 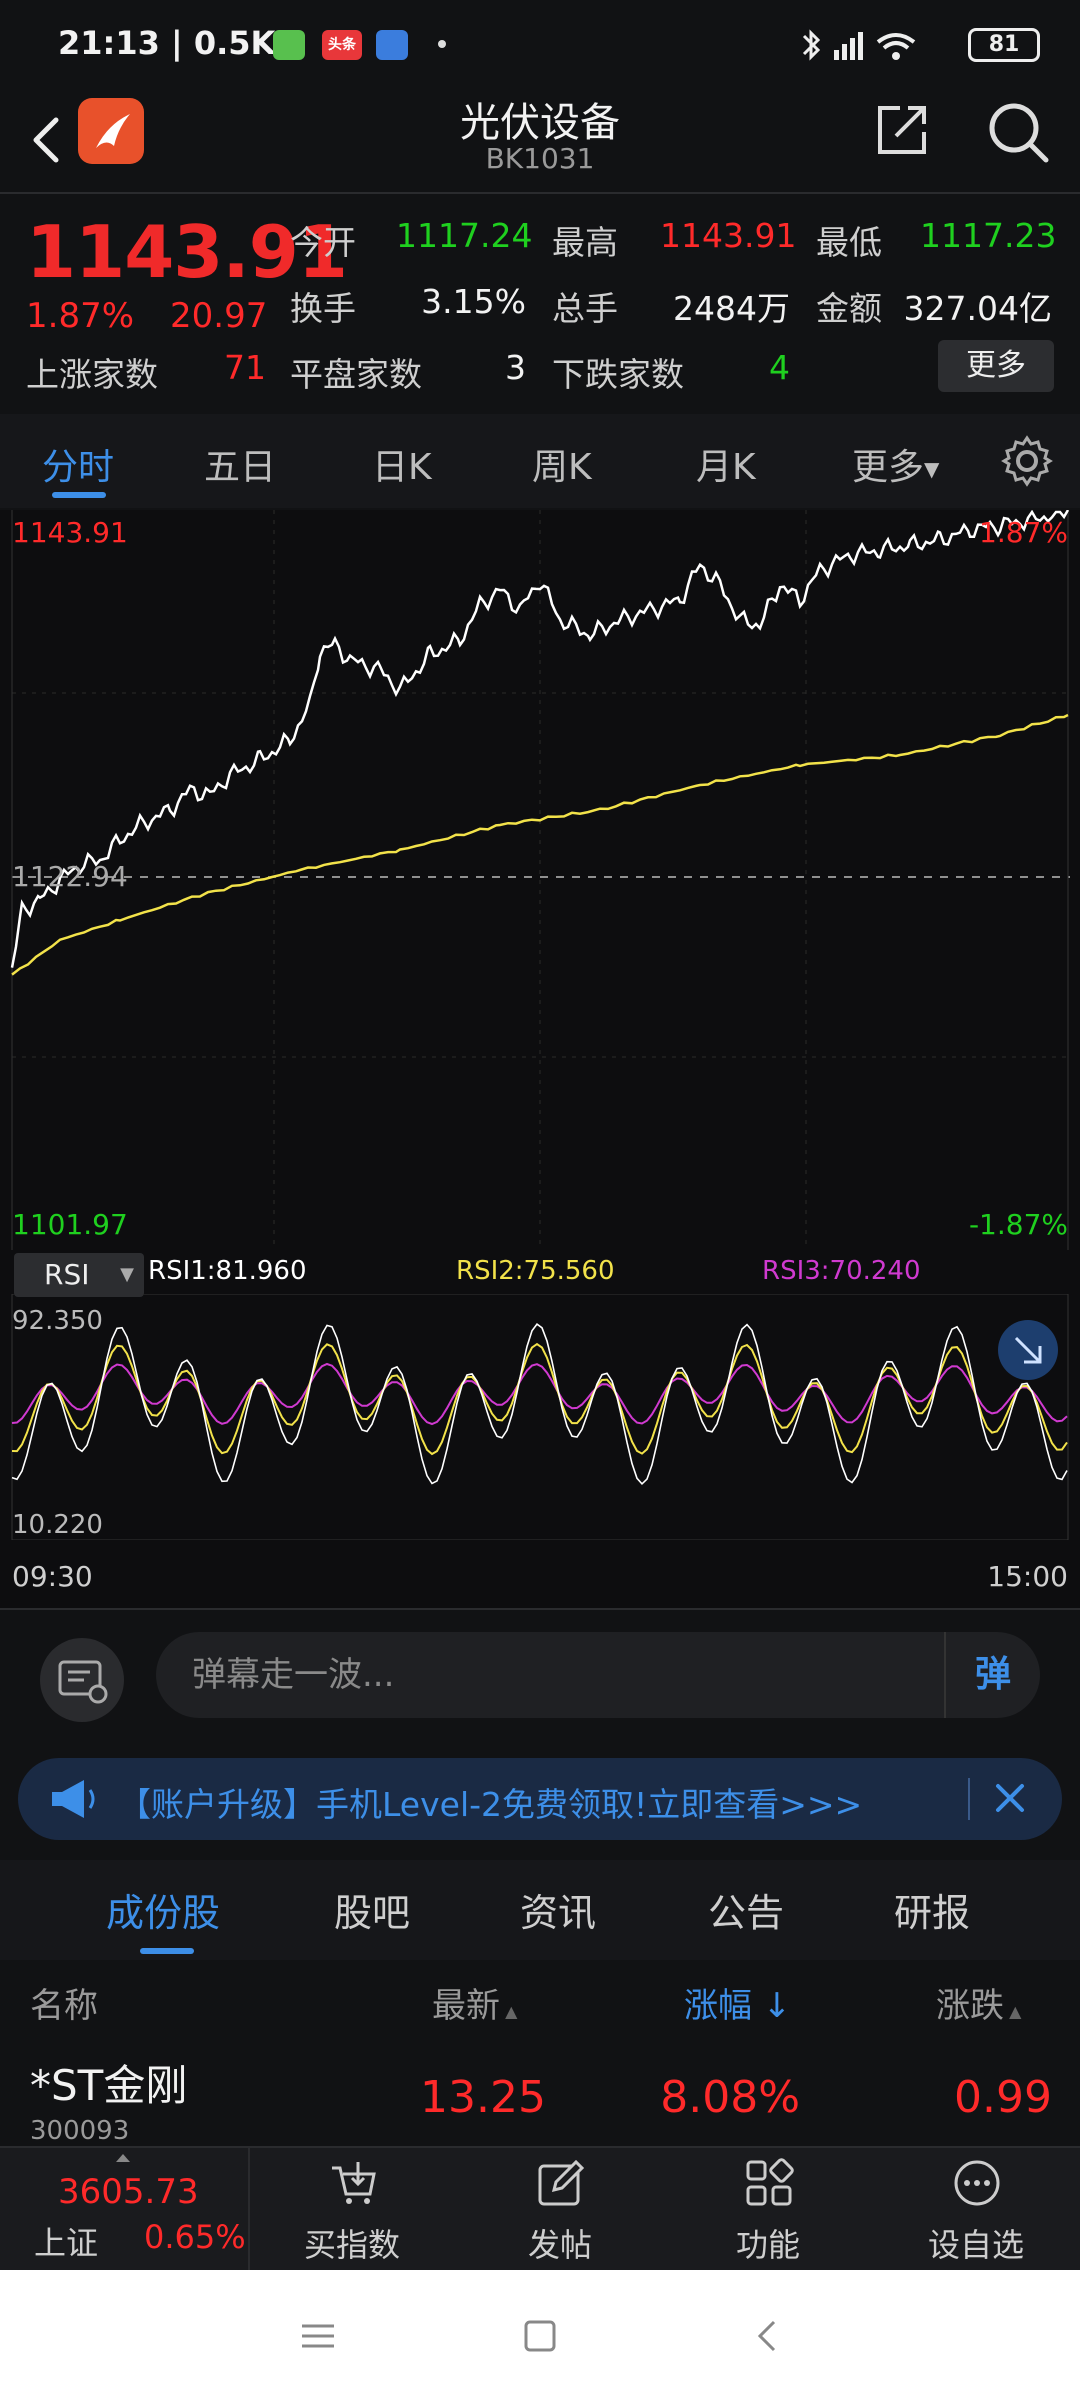 I want to click on chart-tabs: 分时 五日 日K 周K 月K 更多▼, so click(x=540, y=461).